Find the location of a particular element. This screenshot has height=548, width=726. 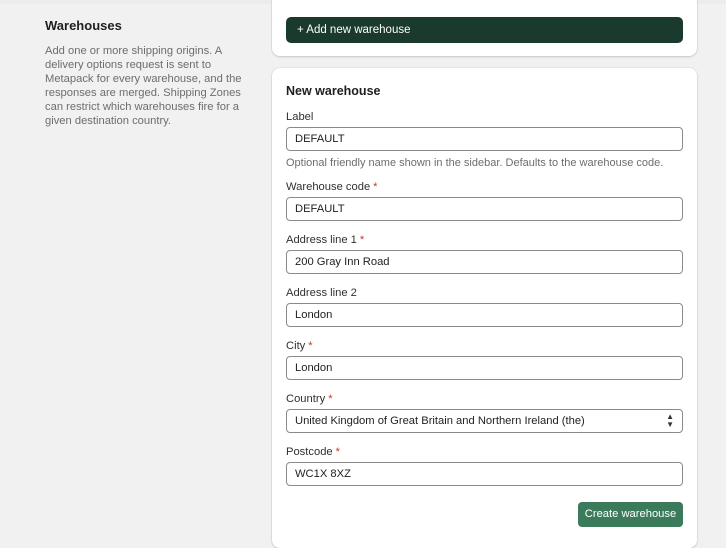

address-line-2-label: Address line 2 is located at coordinates (321, 293).